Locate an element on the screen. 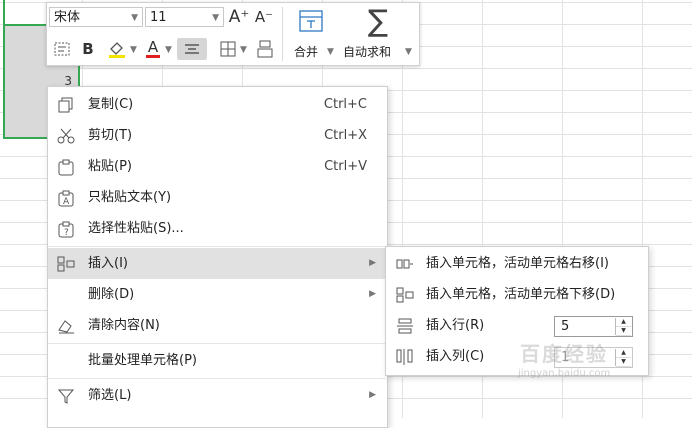  mini-toolbar: 宋体 ▼ 11 ▼ A⁺ A⁻ B ▼ A ▼ ▼ 合并 ▼ ∑ 自动求和 ▼ is located at coordinates (233, 34).